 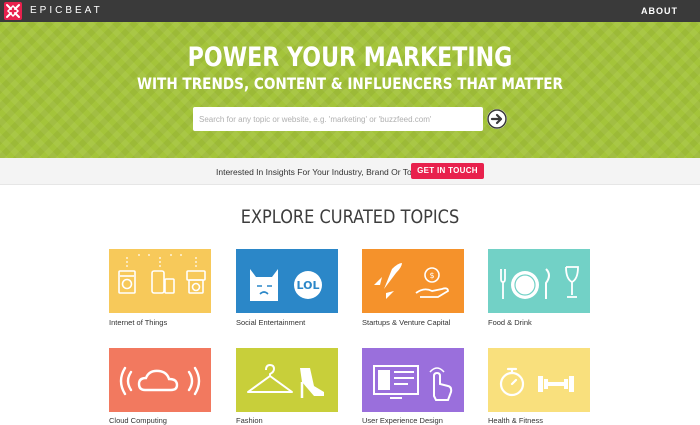 I want to click on section-title: EXPLORE CURATED TOPICS, so click(x=350, y=217).